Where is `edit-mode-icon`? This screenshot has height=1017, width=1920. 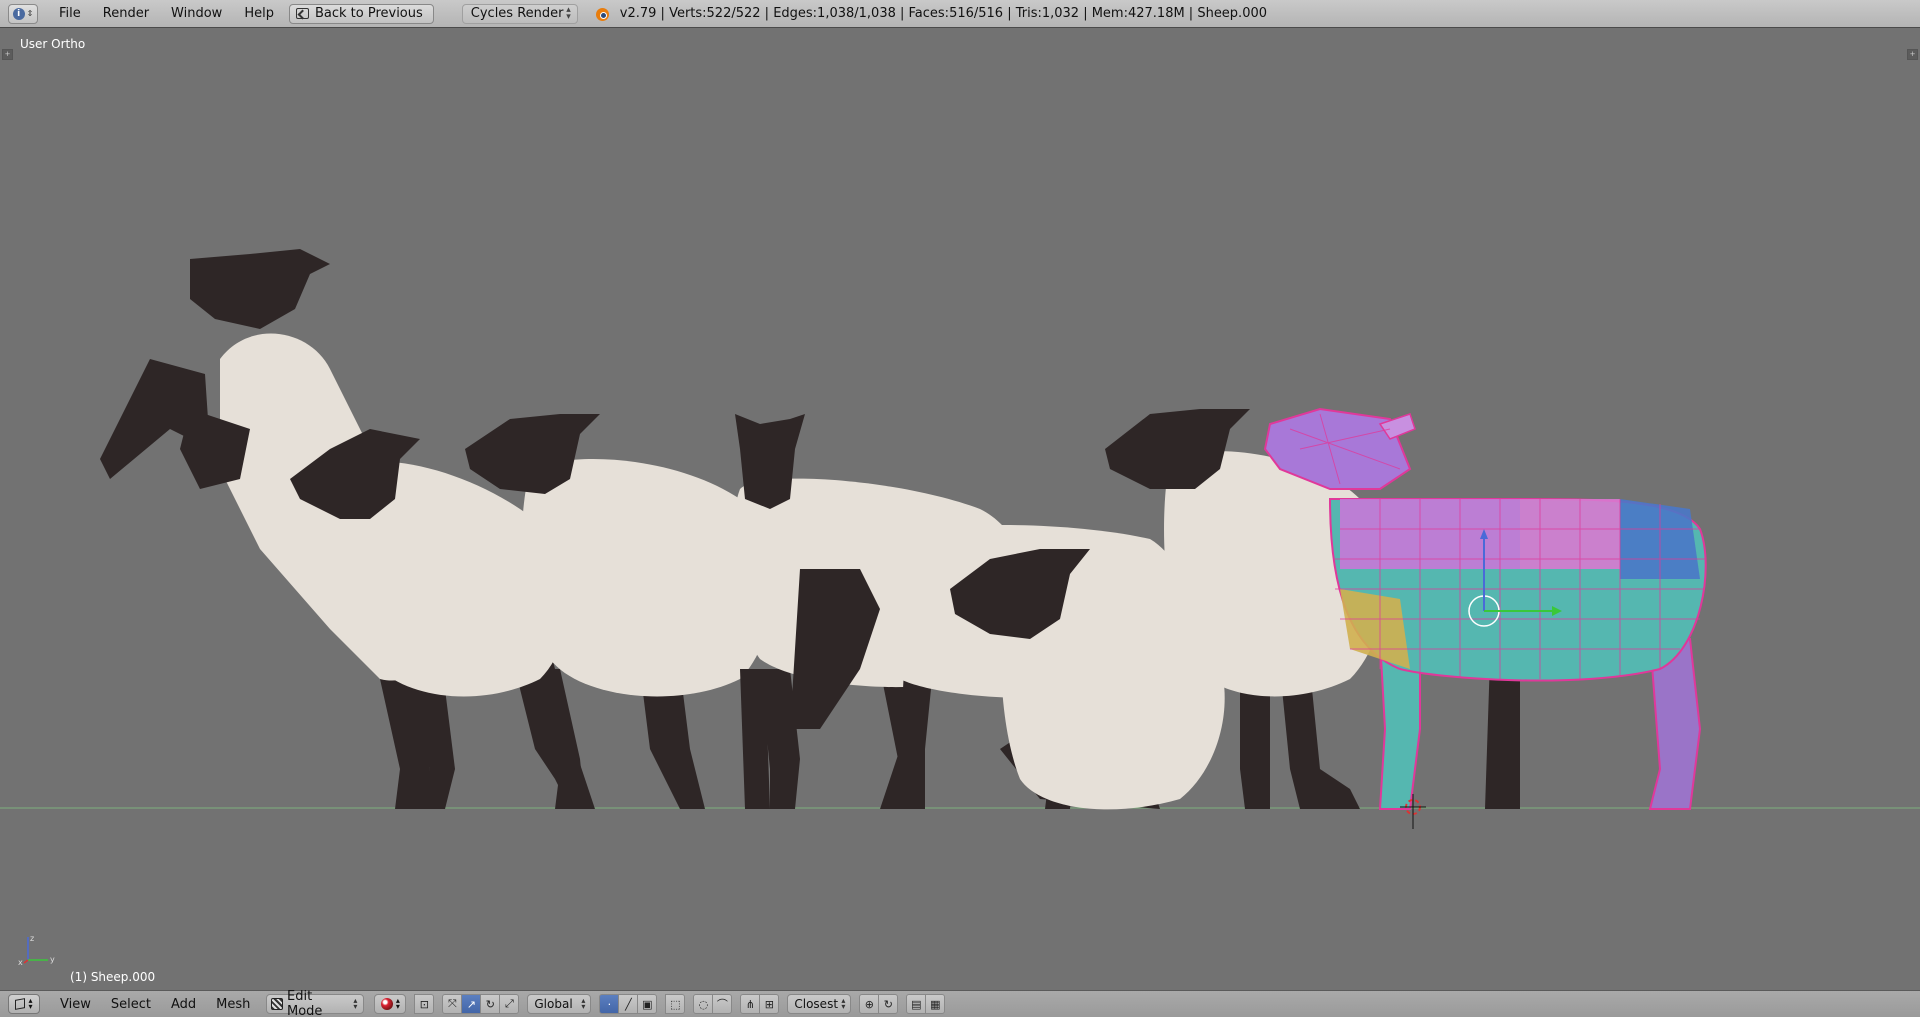
edit-mode-icon is located at coordinates (277, 1004).